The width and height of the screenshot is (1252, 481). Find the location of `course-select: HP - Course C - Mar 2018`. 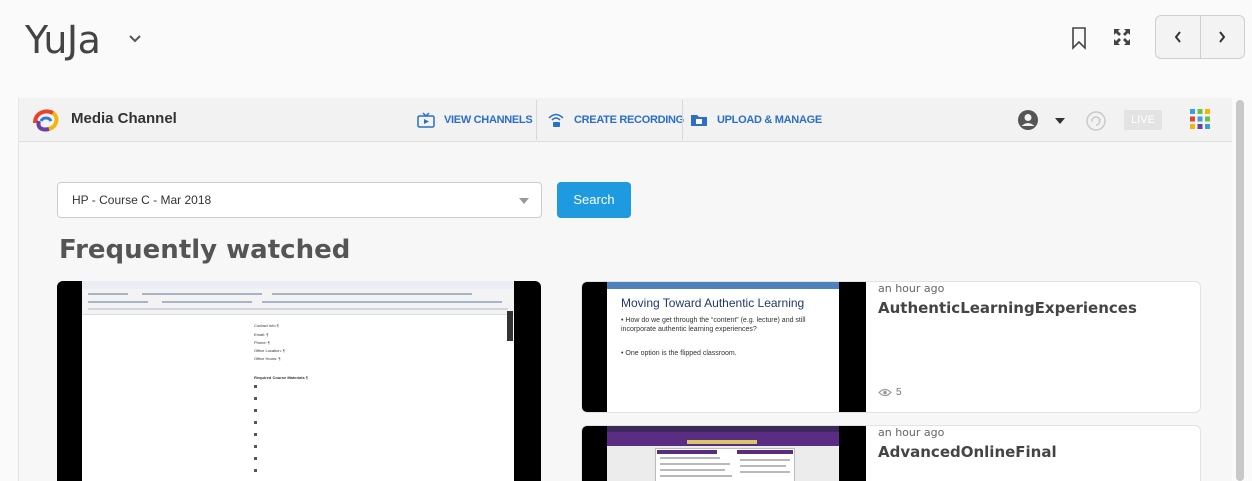

course-select: HP - Course C - Mar 2018 is located at coordinates (299, 200).